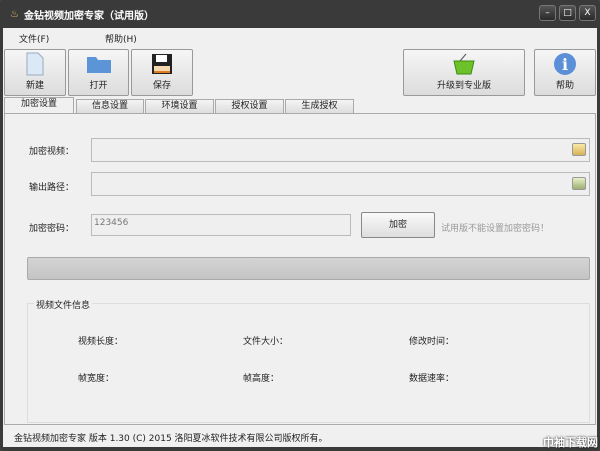  I want to click on floppy-disk-icon, so click(162, 64).